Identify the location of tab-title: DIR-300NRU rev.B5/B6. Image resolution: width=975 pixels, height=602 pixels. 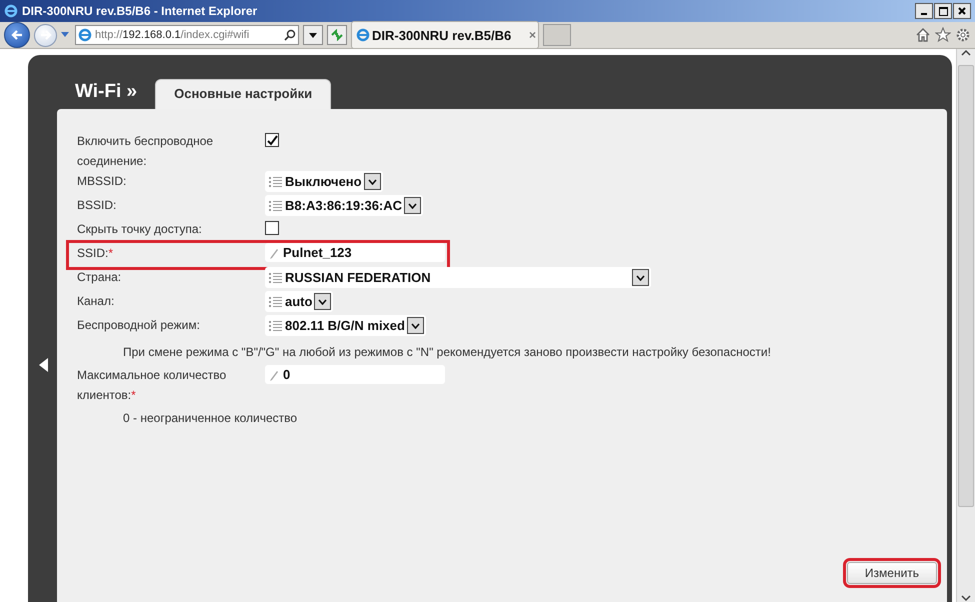
(442, 35).